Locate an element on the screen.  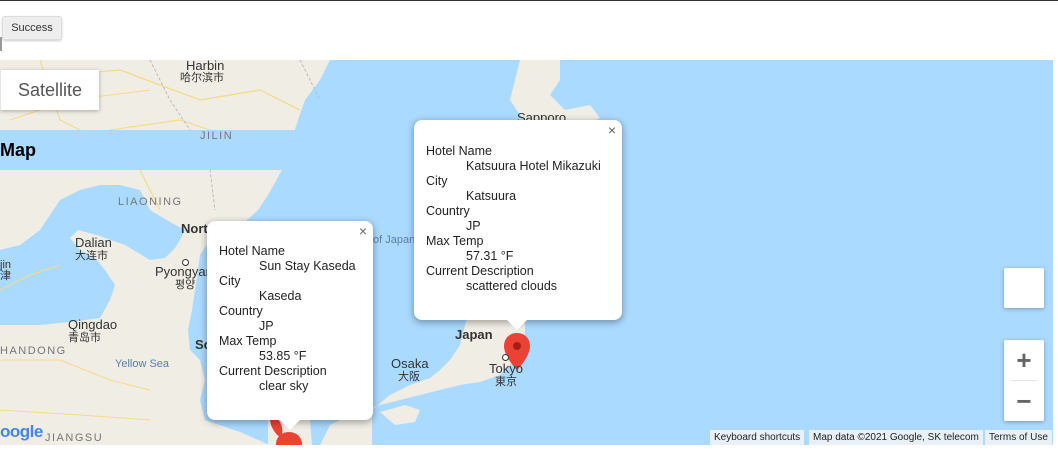
label-jilin: JILIN is located at coordinates (217, 136).